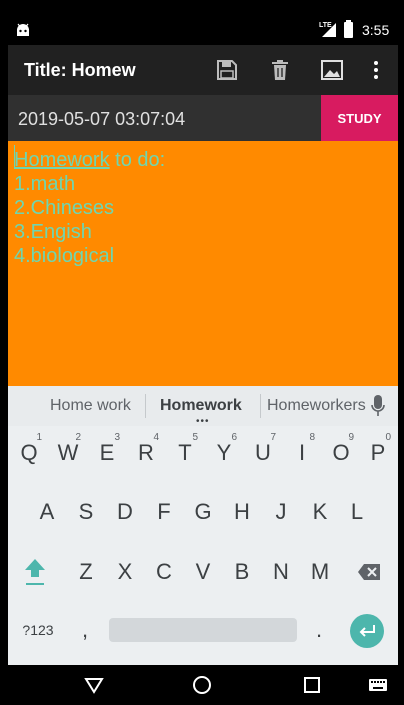 The height and width of the screenshot is (705, 404). I want to click on enter-icon, so click(367, 631).